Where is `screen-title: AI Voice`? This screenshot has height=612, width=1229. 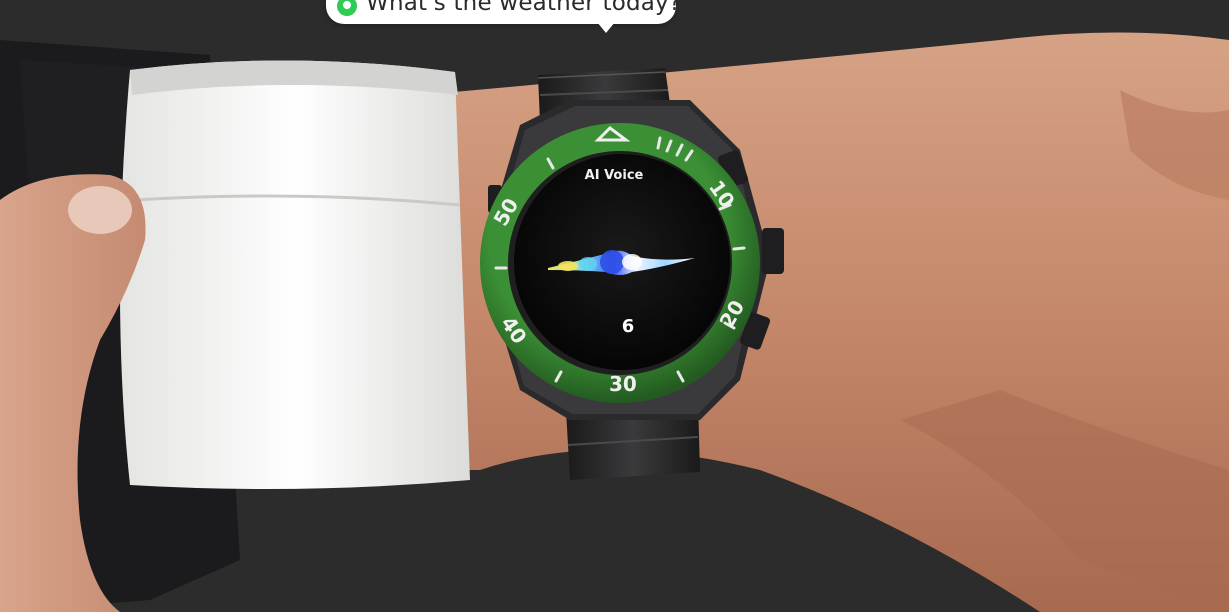 screen-title: AI Voice is located at coordinates (614, 175).